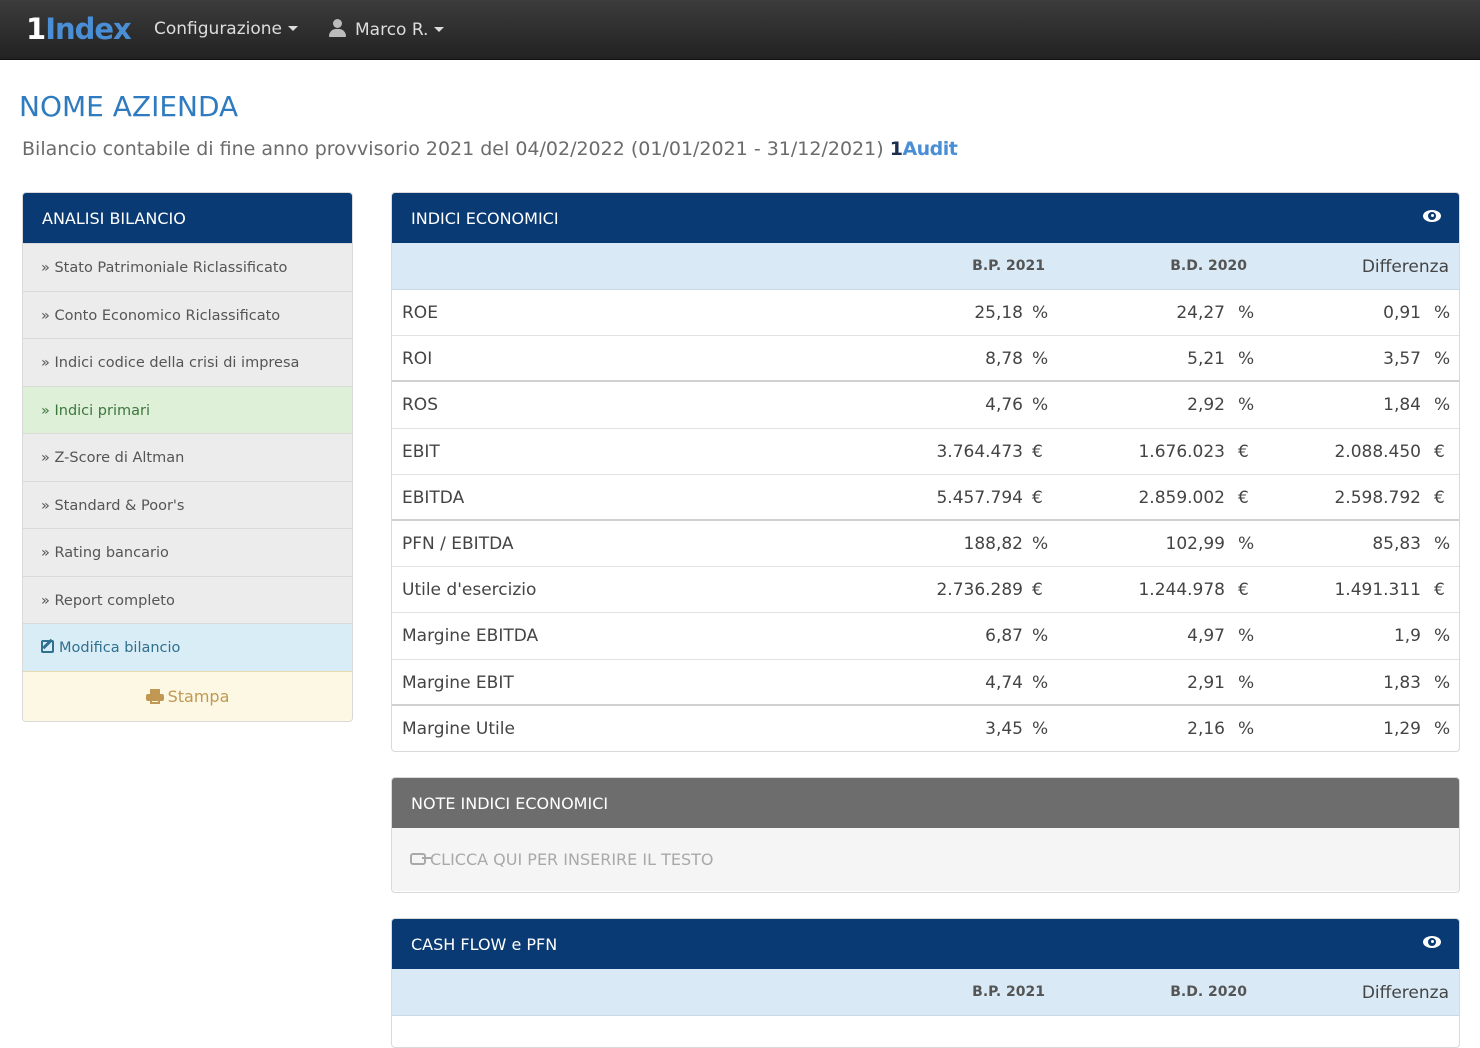 The image size is (1480, 1048). I want to click on note-panel-header: NOTE INDICI ECONOMICI, so click(925, 803).